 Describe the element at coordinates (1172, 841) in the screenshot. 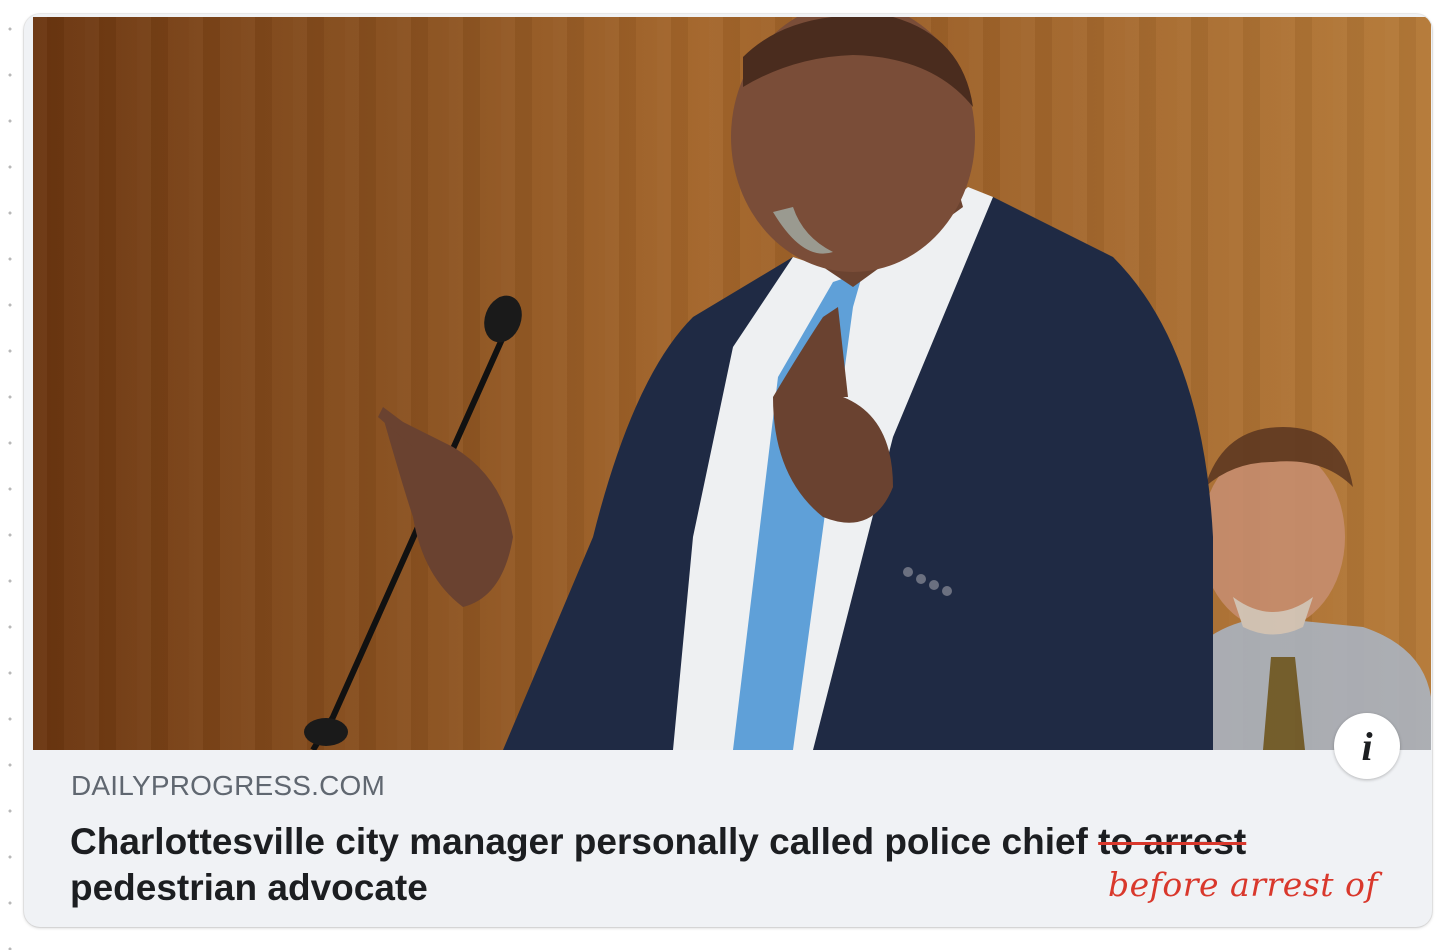

I see `struck-through-text: to arrest` at that location.